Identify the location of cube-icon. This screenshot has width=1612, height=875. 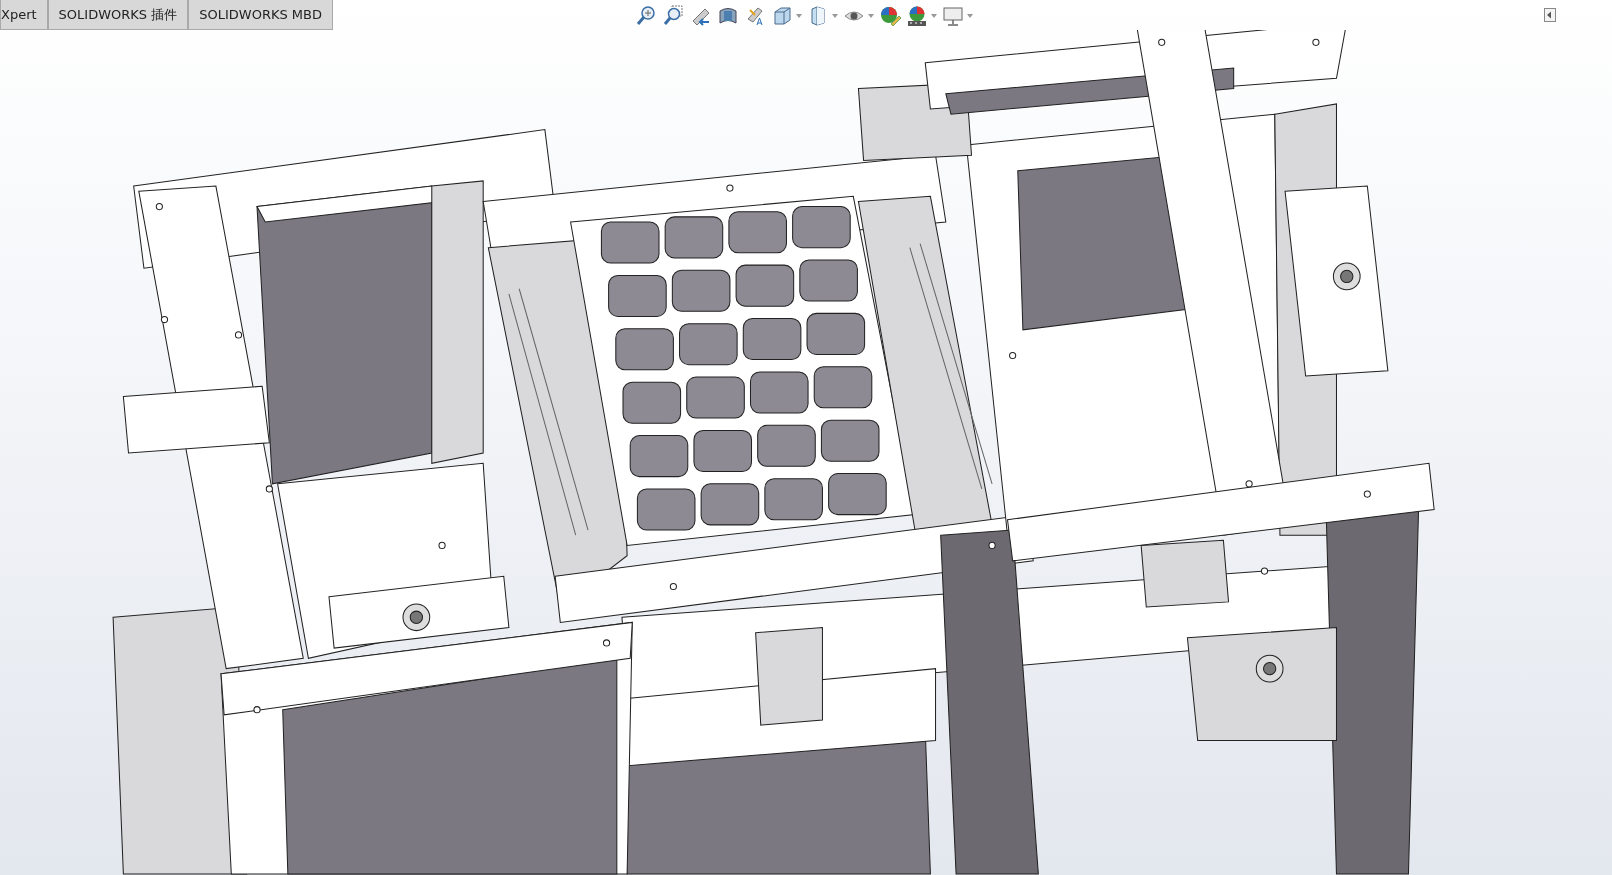
(782, 16).